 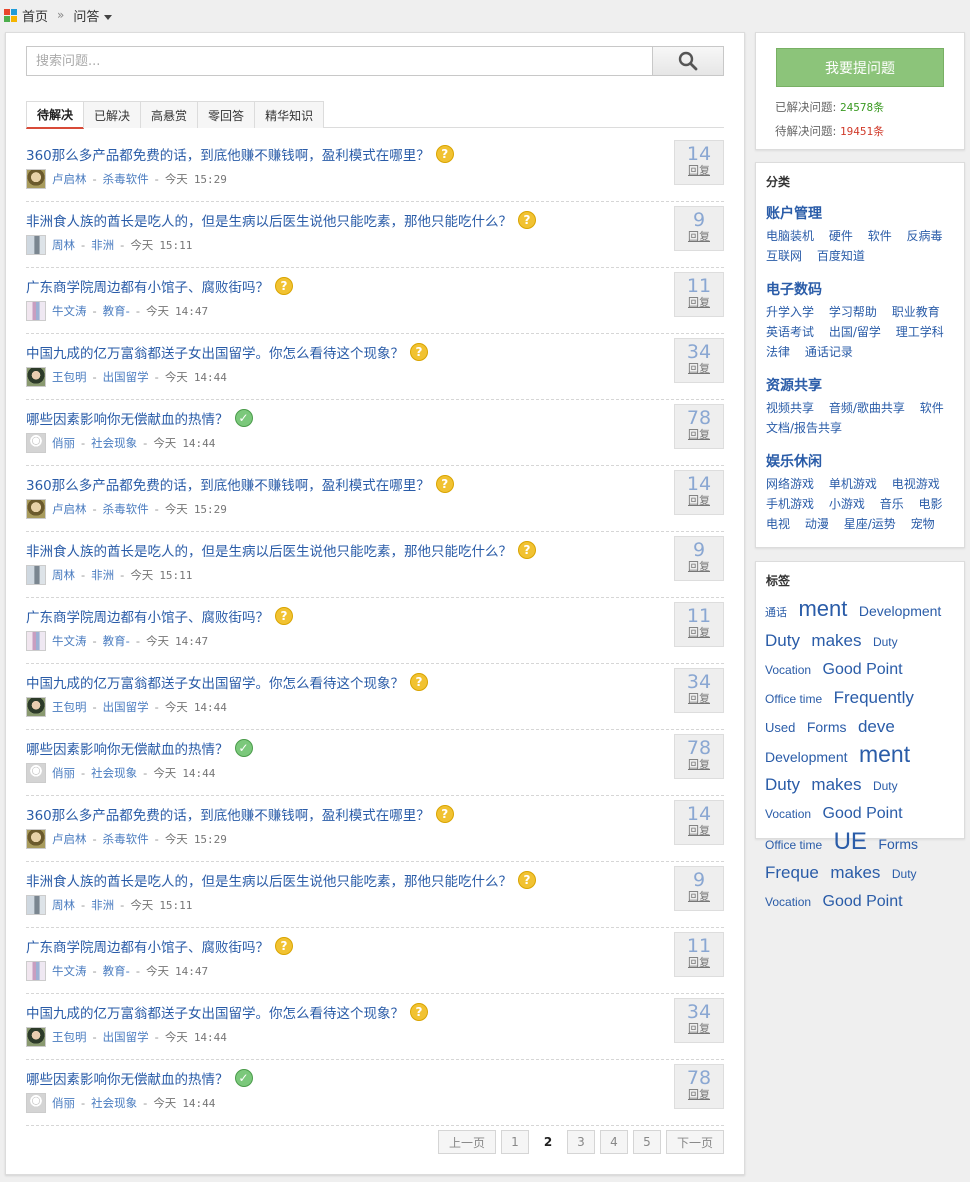 I want to click on tag-link: Office time, so click(x=793, y=845).